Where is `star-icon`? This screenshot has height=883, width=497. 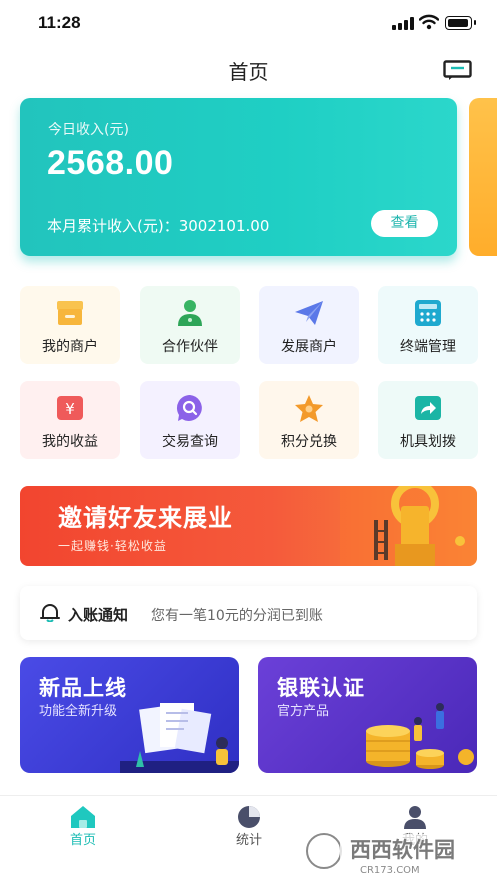
star-icon is located at coordinates (309, 408).